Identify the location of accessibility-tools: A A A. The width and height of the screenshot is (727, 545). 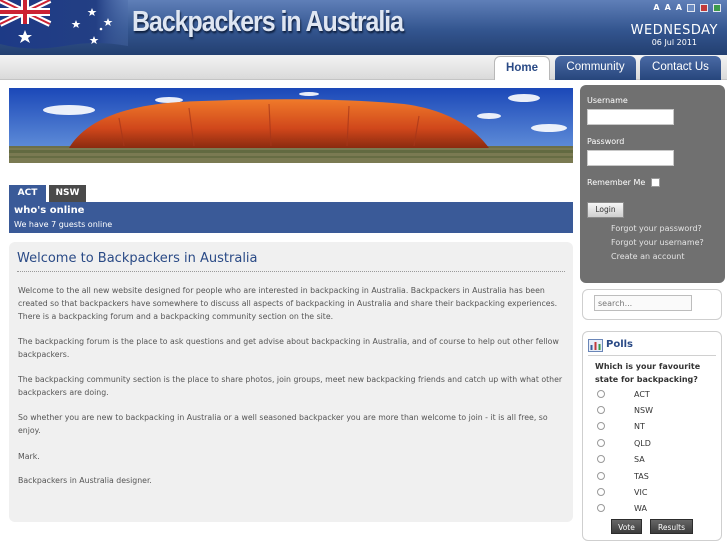
(687, 7).